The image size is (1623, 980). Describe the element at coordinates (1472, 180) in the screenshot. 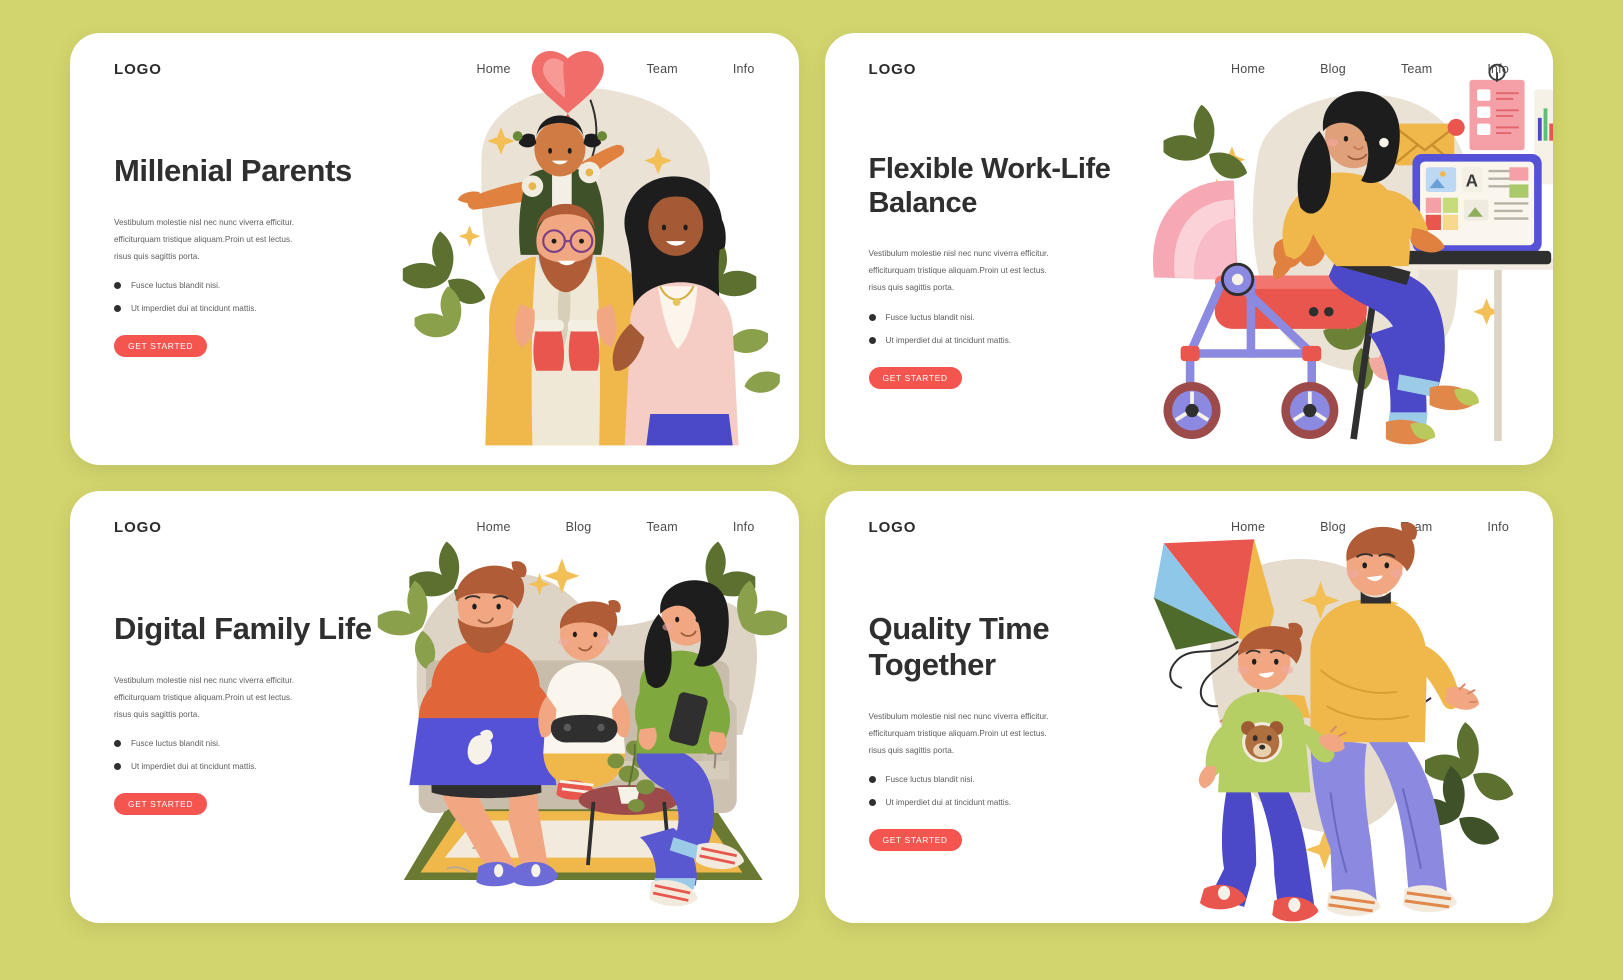

I see `svg-text: A` at that location.